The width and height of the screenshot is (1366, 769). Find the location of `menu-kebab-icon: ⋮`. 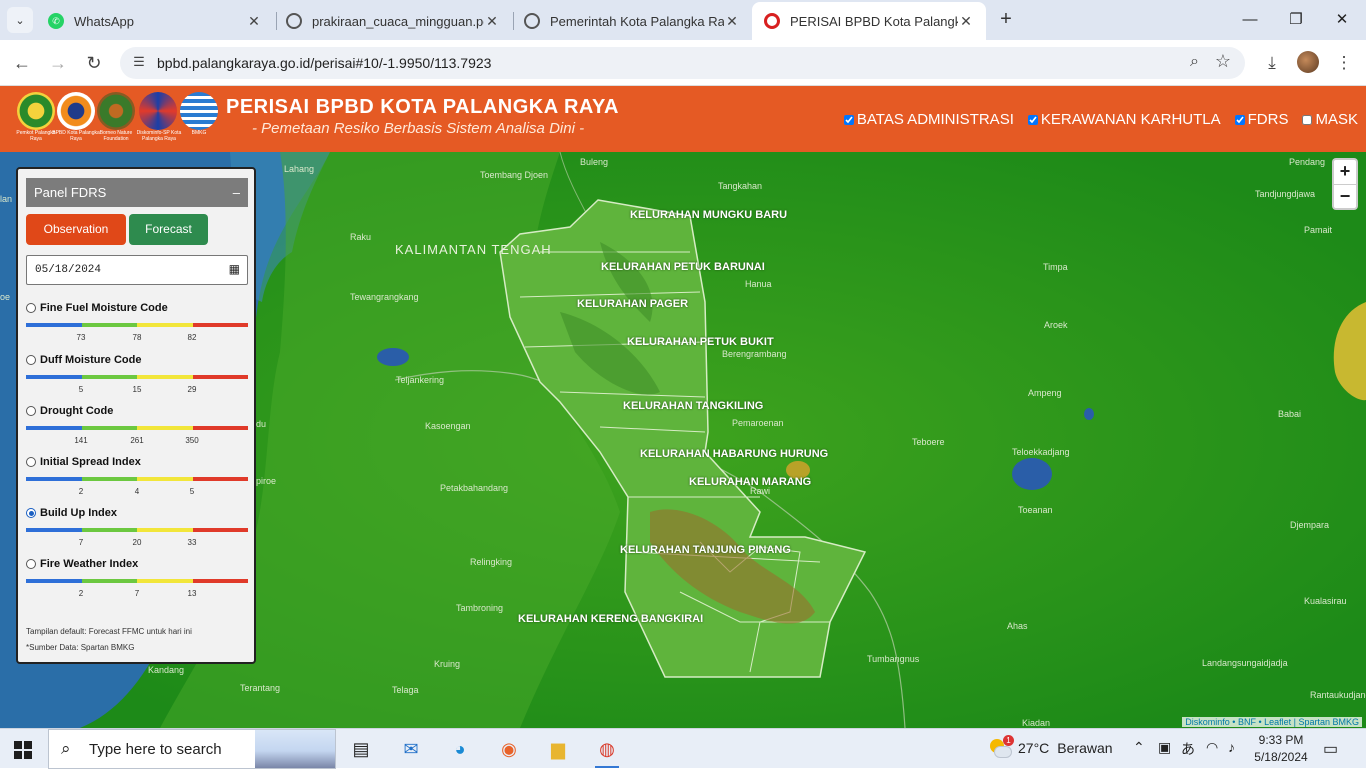

menu-kebab-icon: ⋮ is located at coordinates (1344, 63).